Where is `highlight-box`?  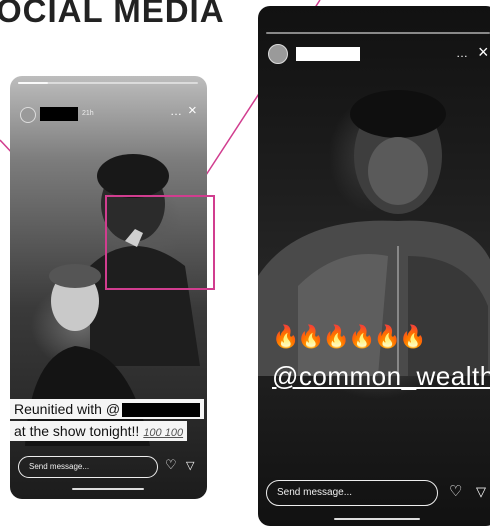 highlight-box is located at coordinates (160, 242).